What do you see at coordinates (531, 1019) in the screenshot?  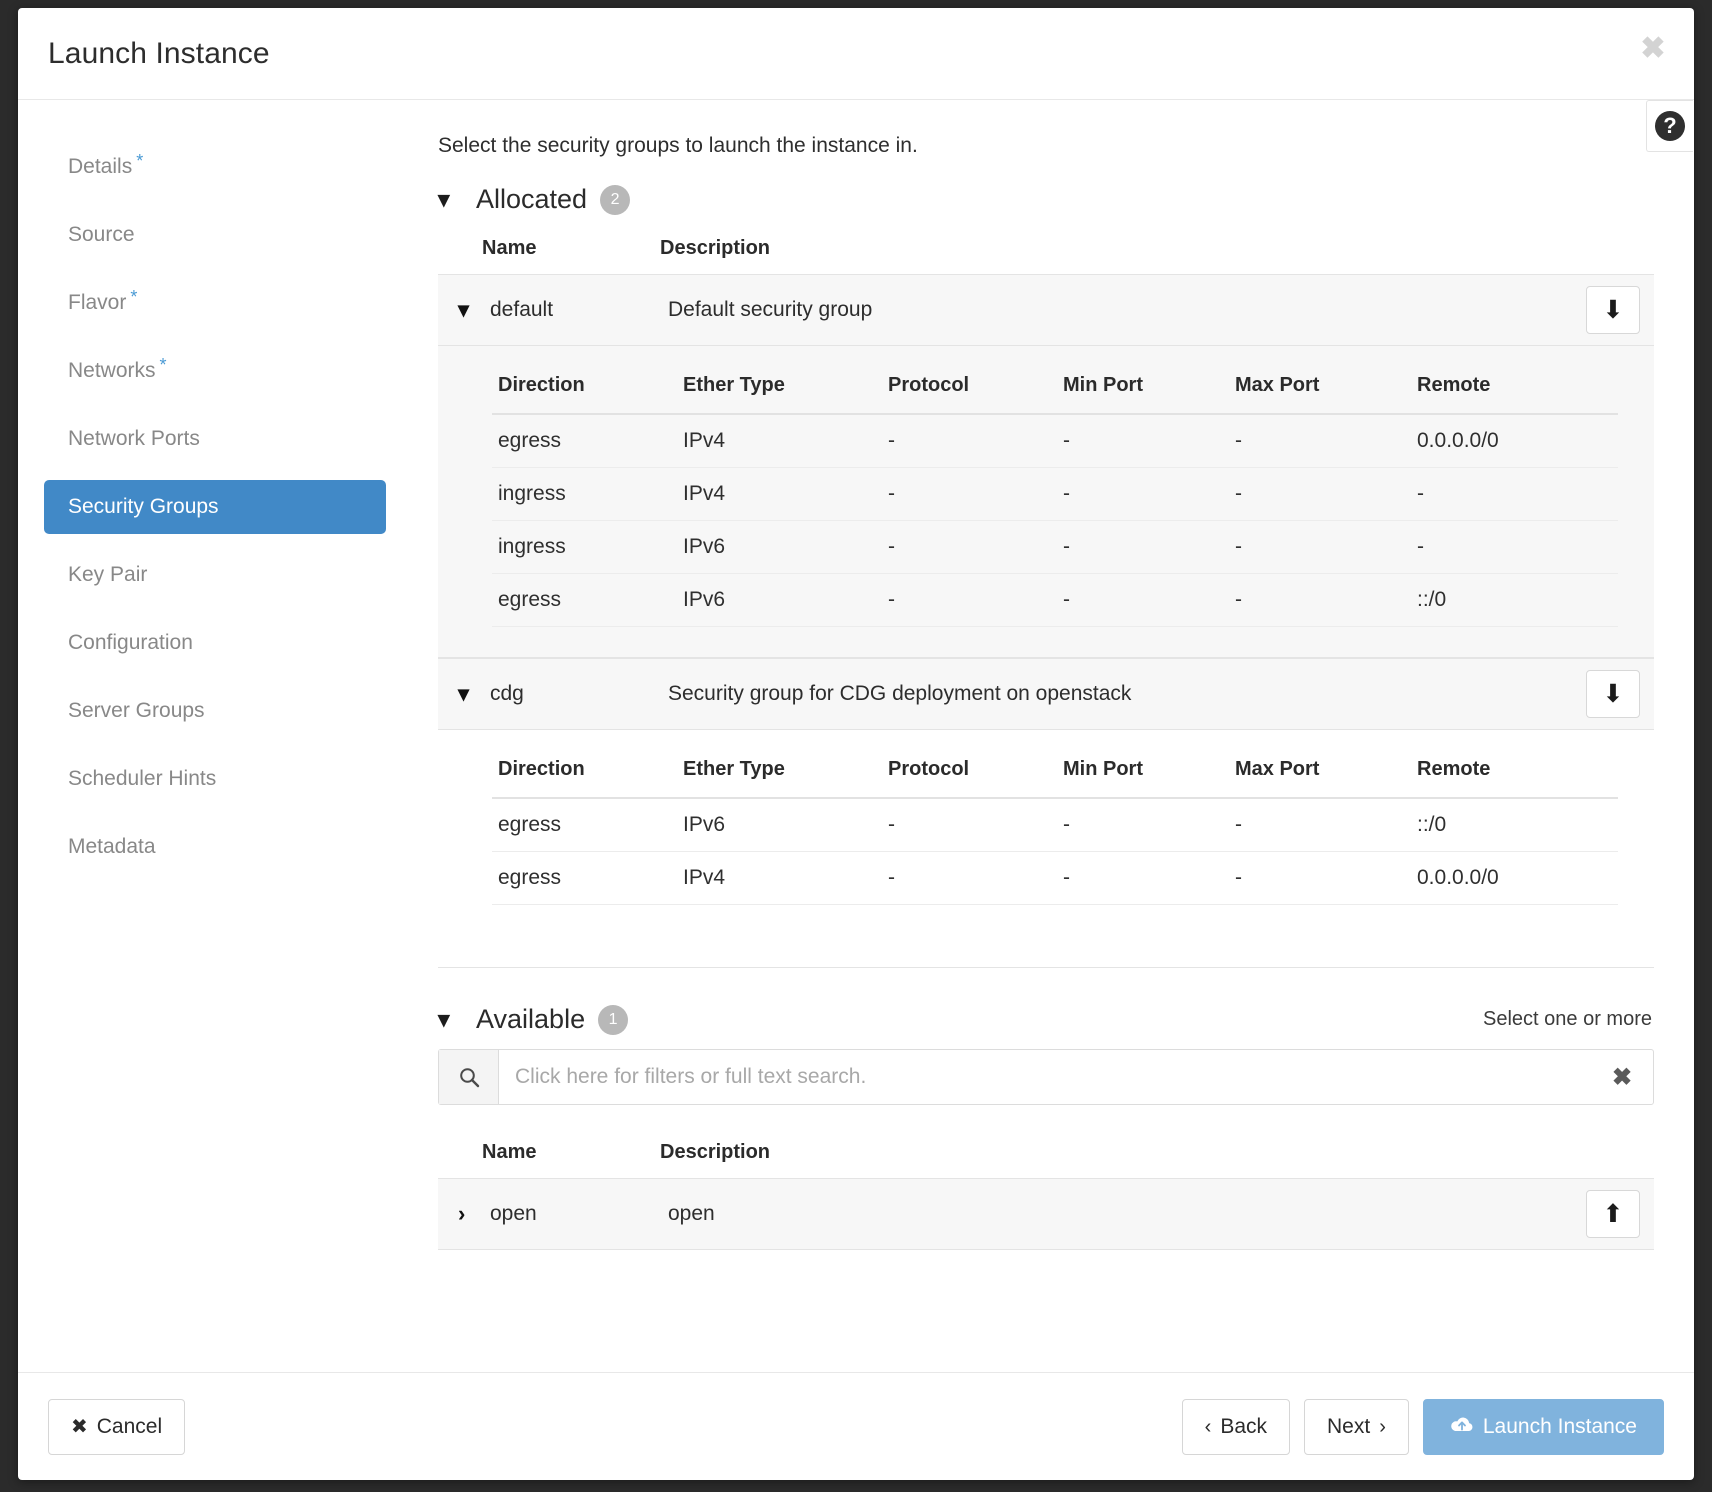 I see `available-title: Available` at bounding box center [531, 1019].